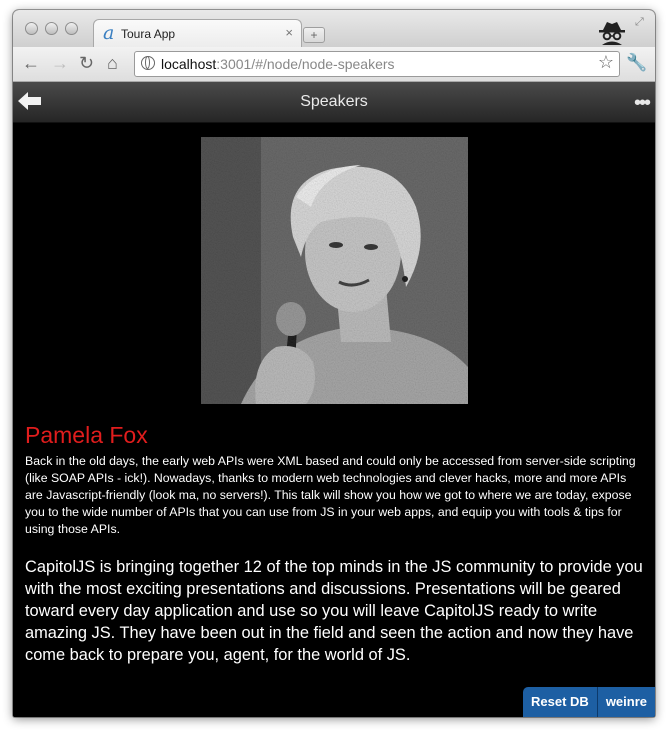 The width and height of the screenshot is (668, 737). Describe the element at coordinates (148, 63) in the screenshot. I see `globe-icon` at that location.